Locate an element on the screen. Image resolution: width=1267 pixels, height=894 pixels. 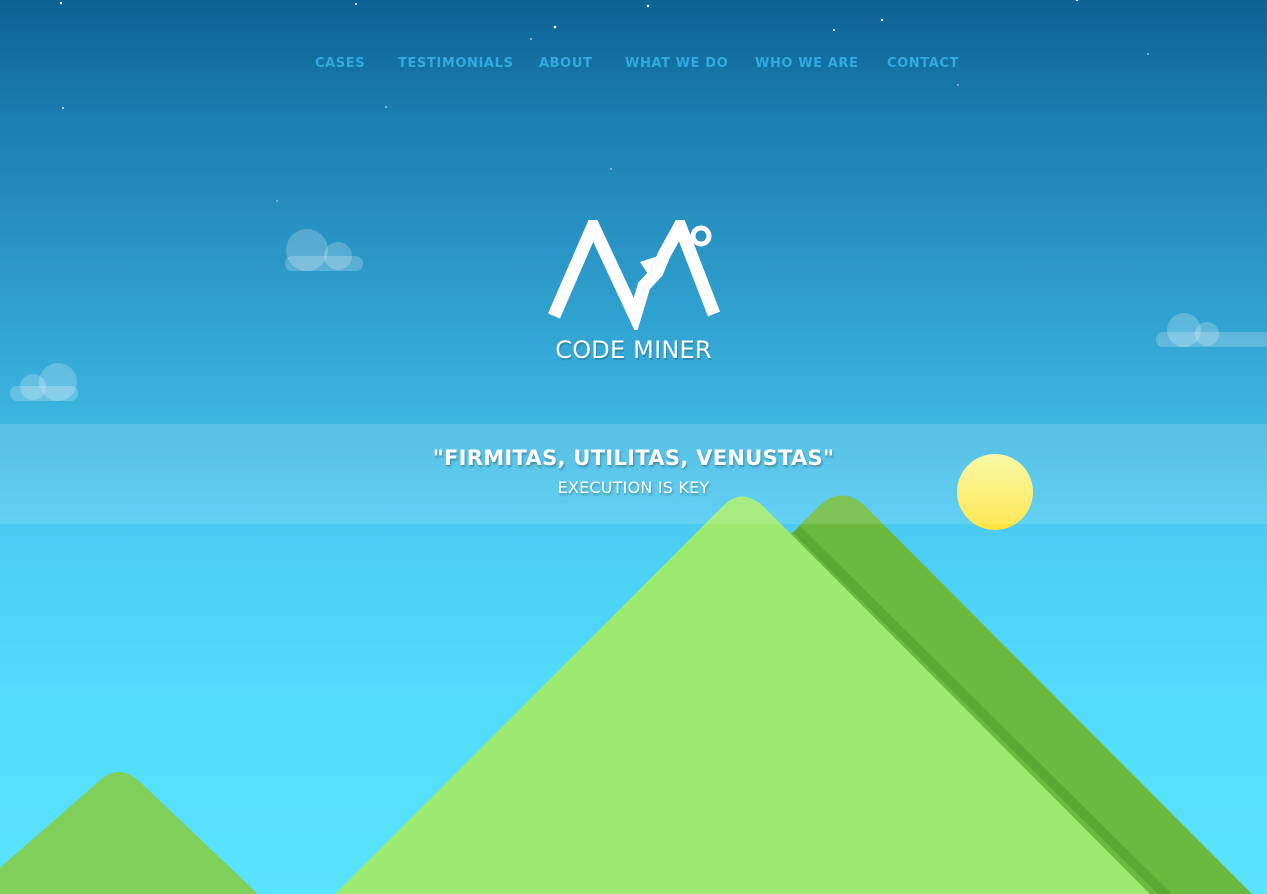
nav-link-testimonials: TESTIMONIALS is located at coordinates (455, 63).